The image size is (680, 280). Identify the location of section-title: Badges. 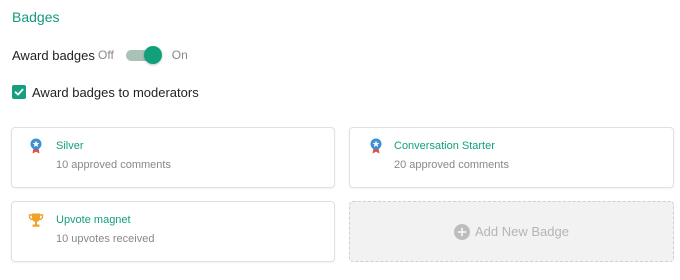
(36, 17).